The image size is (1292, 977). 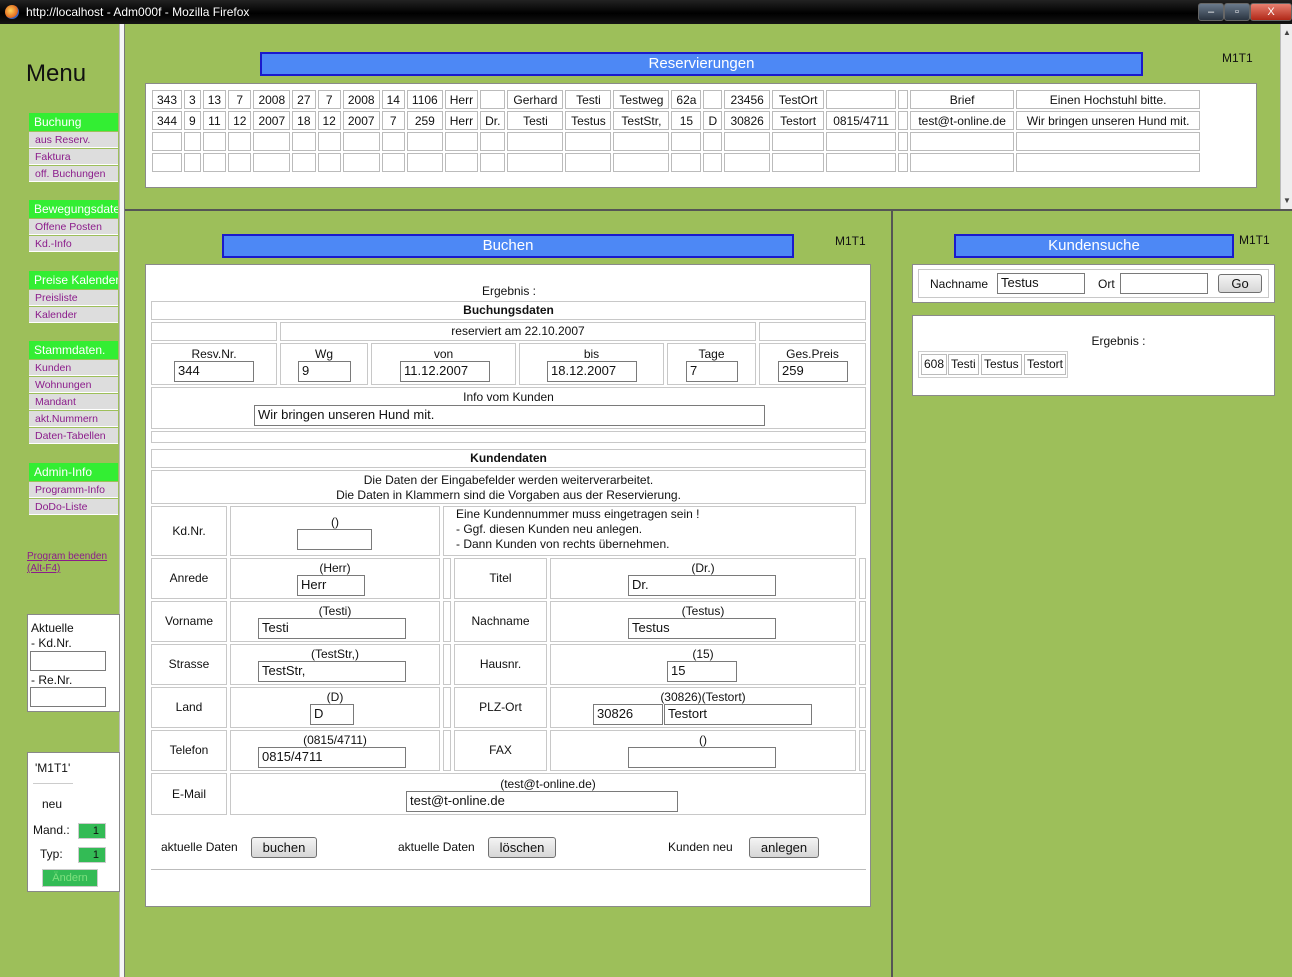 I want to click on menu-head-buchung: Buchung, so click(x=73, y=122).